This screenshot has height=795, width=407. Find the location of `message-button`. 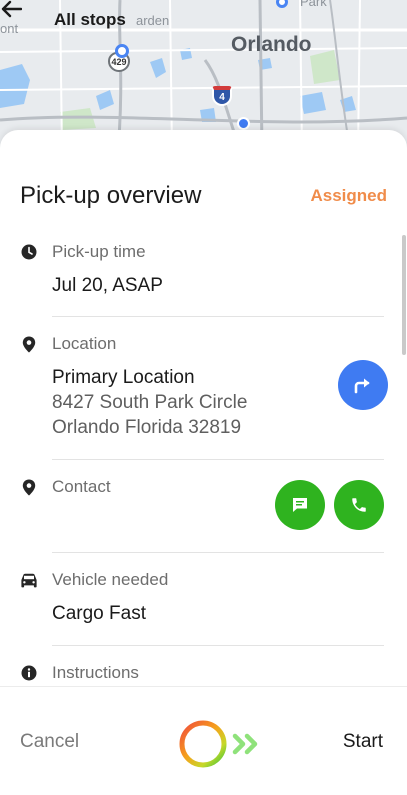

message-button is located at coordinates (300, 505).